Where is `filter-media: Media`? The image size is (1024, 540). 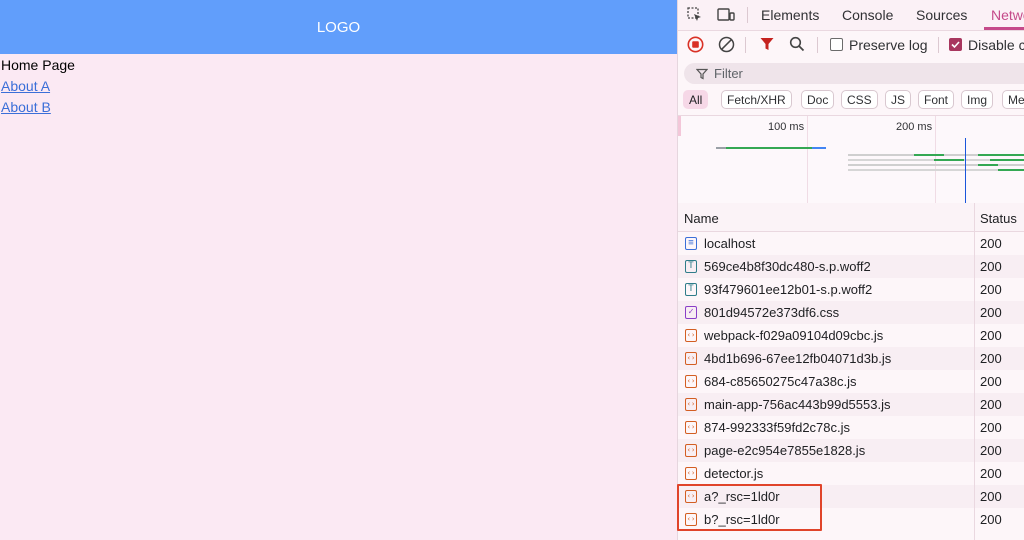 filter-media: Media is located at coordinates (1013, 99).